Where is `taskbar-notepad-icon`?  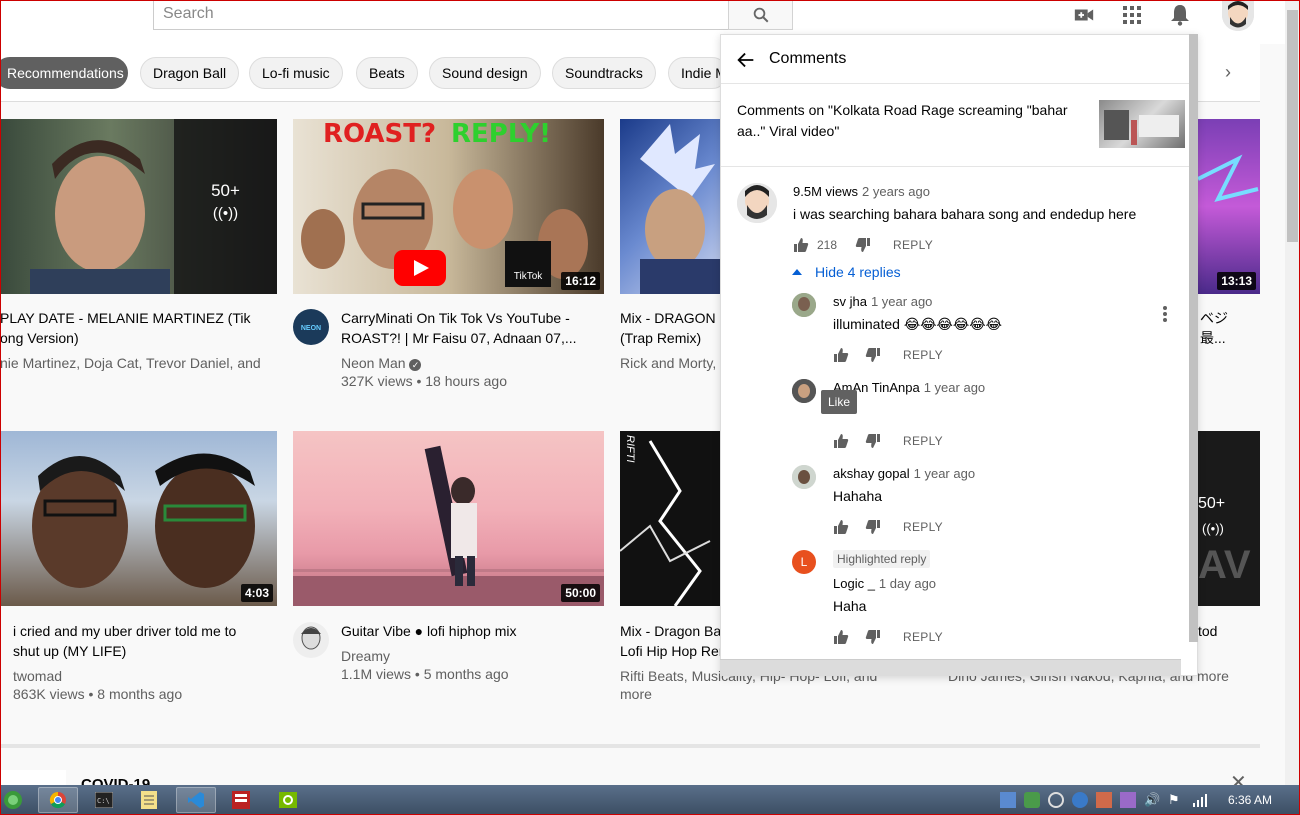
taskbar-notepad-icon is located at coordinates (149, 800).